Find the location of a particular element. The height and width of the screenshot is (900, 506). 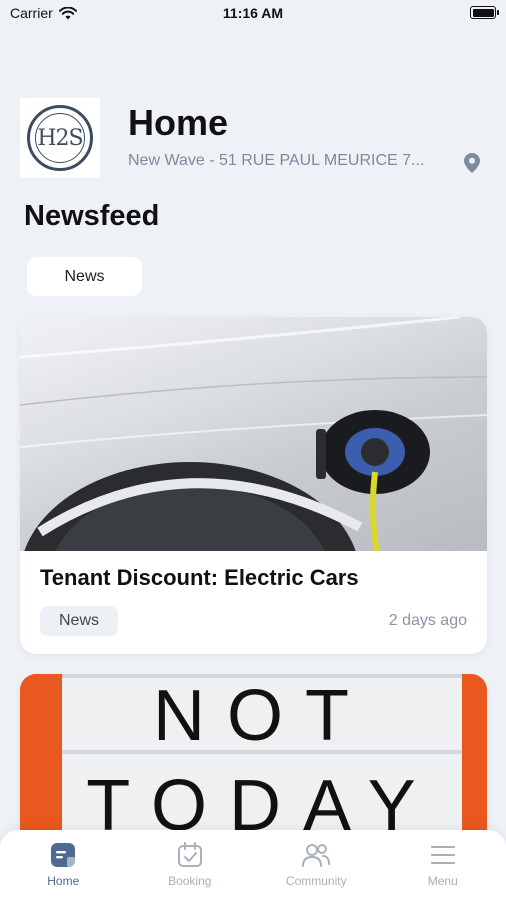

lightbox-word: NOT is located at coordinates (262, 716).